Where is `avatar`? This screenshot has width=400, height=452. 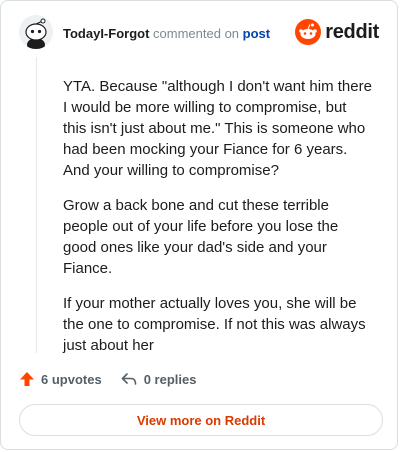 avatar is located at coordinates (36, 32).